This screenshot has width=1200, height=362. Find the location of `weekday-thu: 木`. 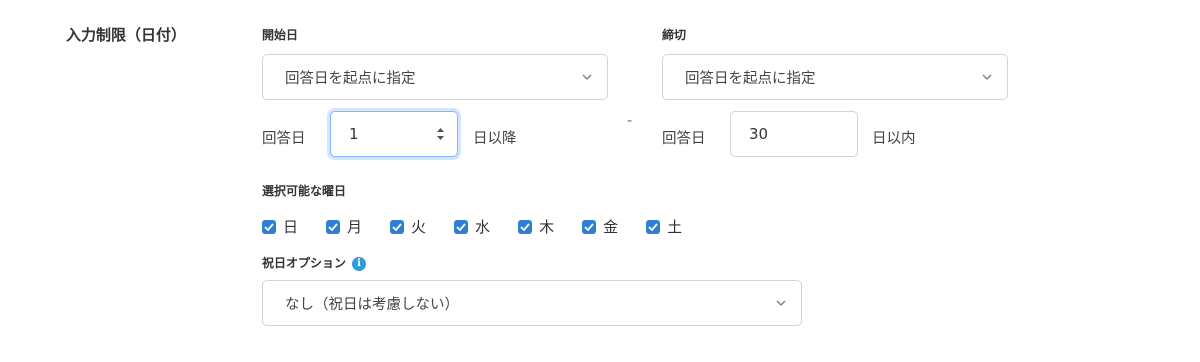

weekday-thu: 木 is located at coordinates (536, 226).